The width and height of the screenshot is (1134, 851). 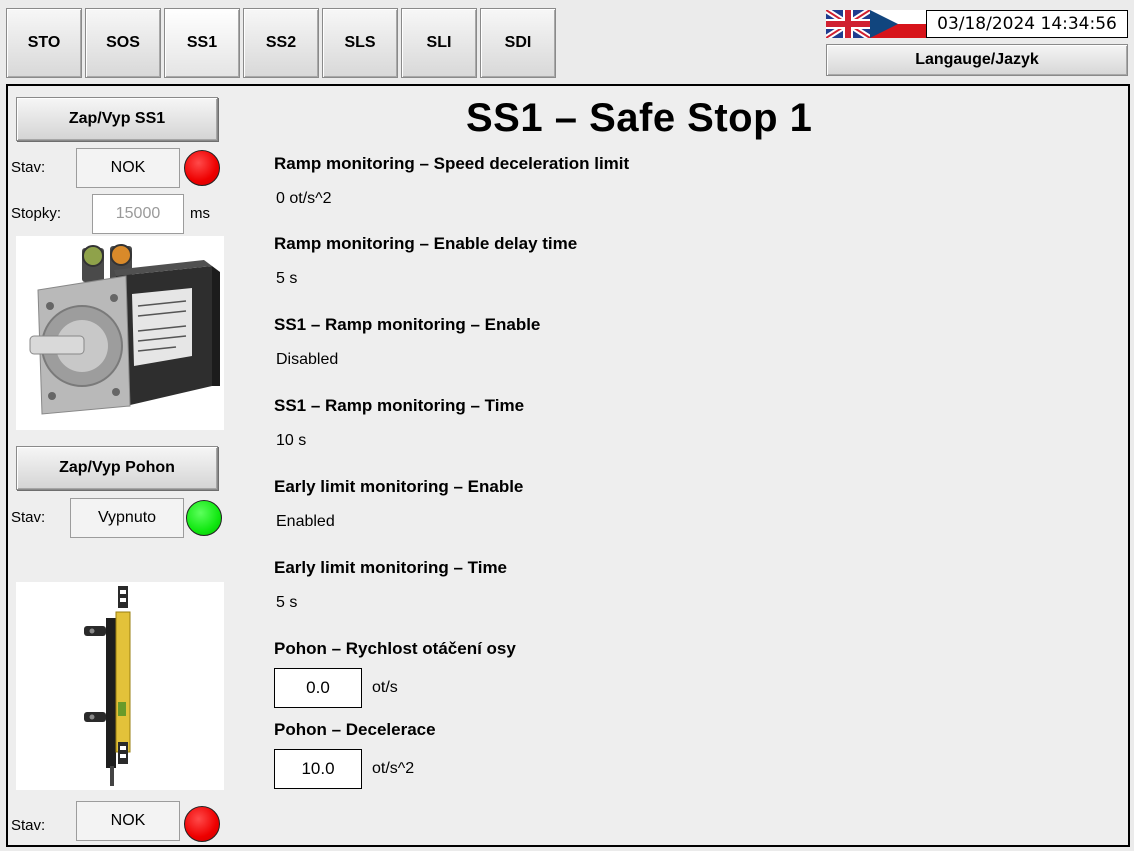 I want to click on sensor-status-lamp, so click(x=202, y=824).